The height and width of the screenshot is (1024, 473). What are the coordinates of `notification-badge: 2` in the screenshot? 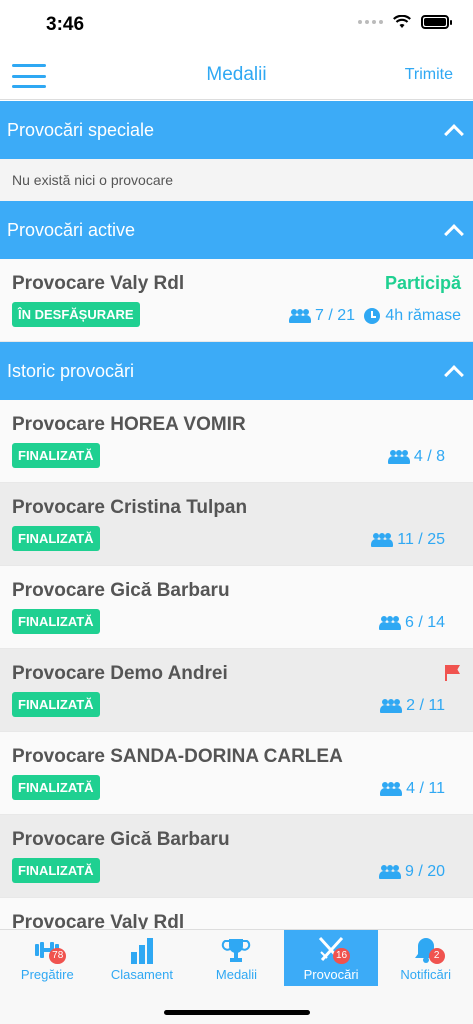 It's located at (436, 956).